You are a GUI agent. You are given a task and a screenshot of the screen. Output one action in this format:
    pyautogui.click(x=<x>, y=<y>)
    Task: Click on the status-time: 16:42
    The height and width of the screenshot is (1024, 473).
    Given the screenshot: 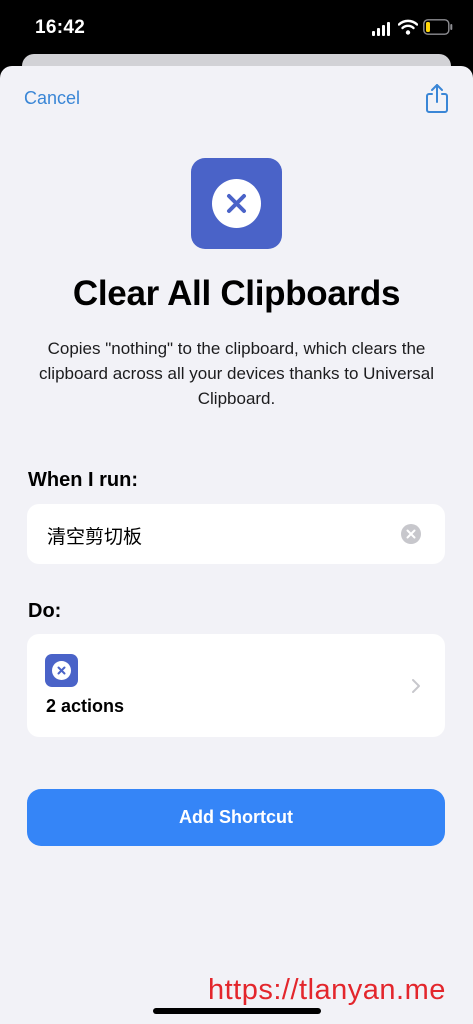 What is the action you would take?
    pyautogui.click(x=60, y=27)
    